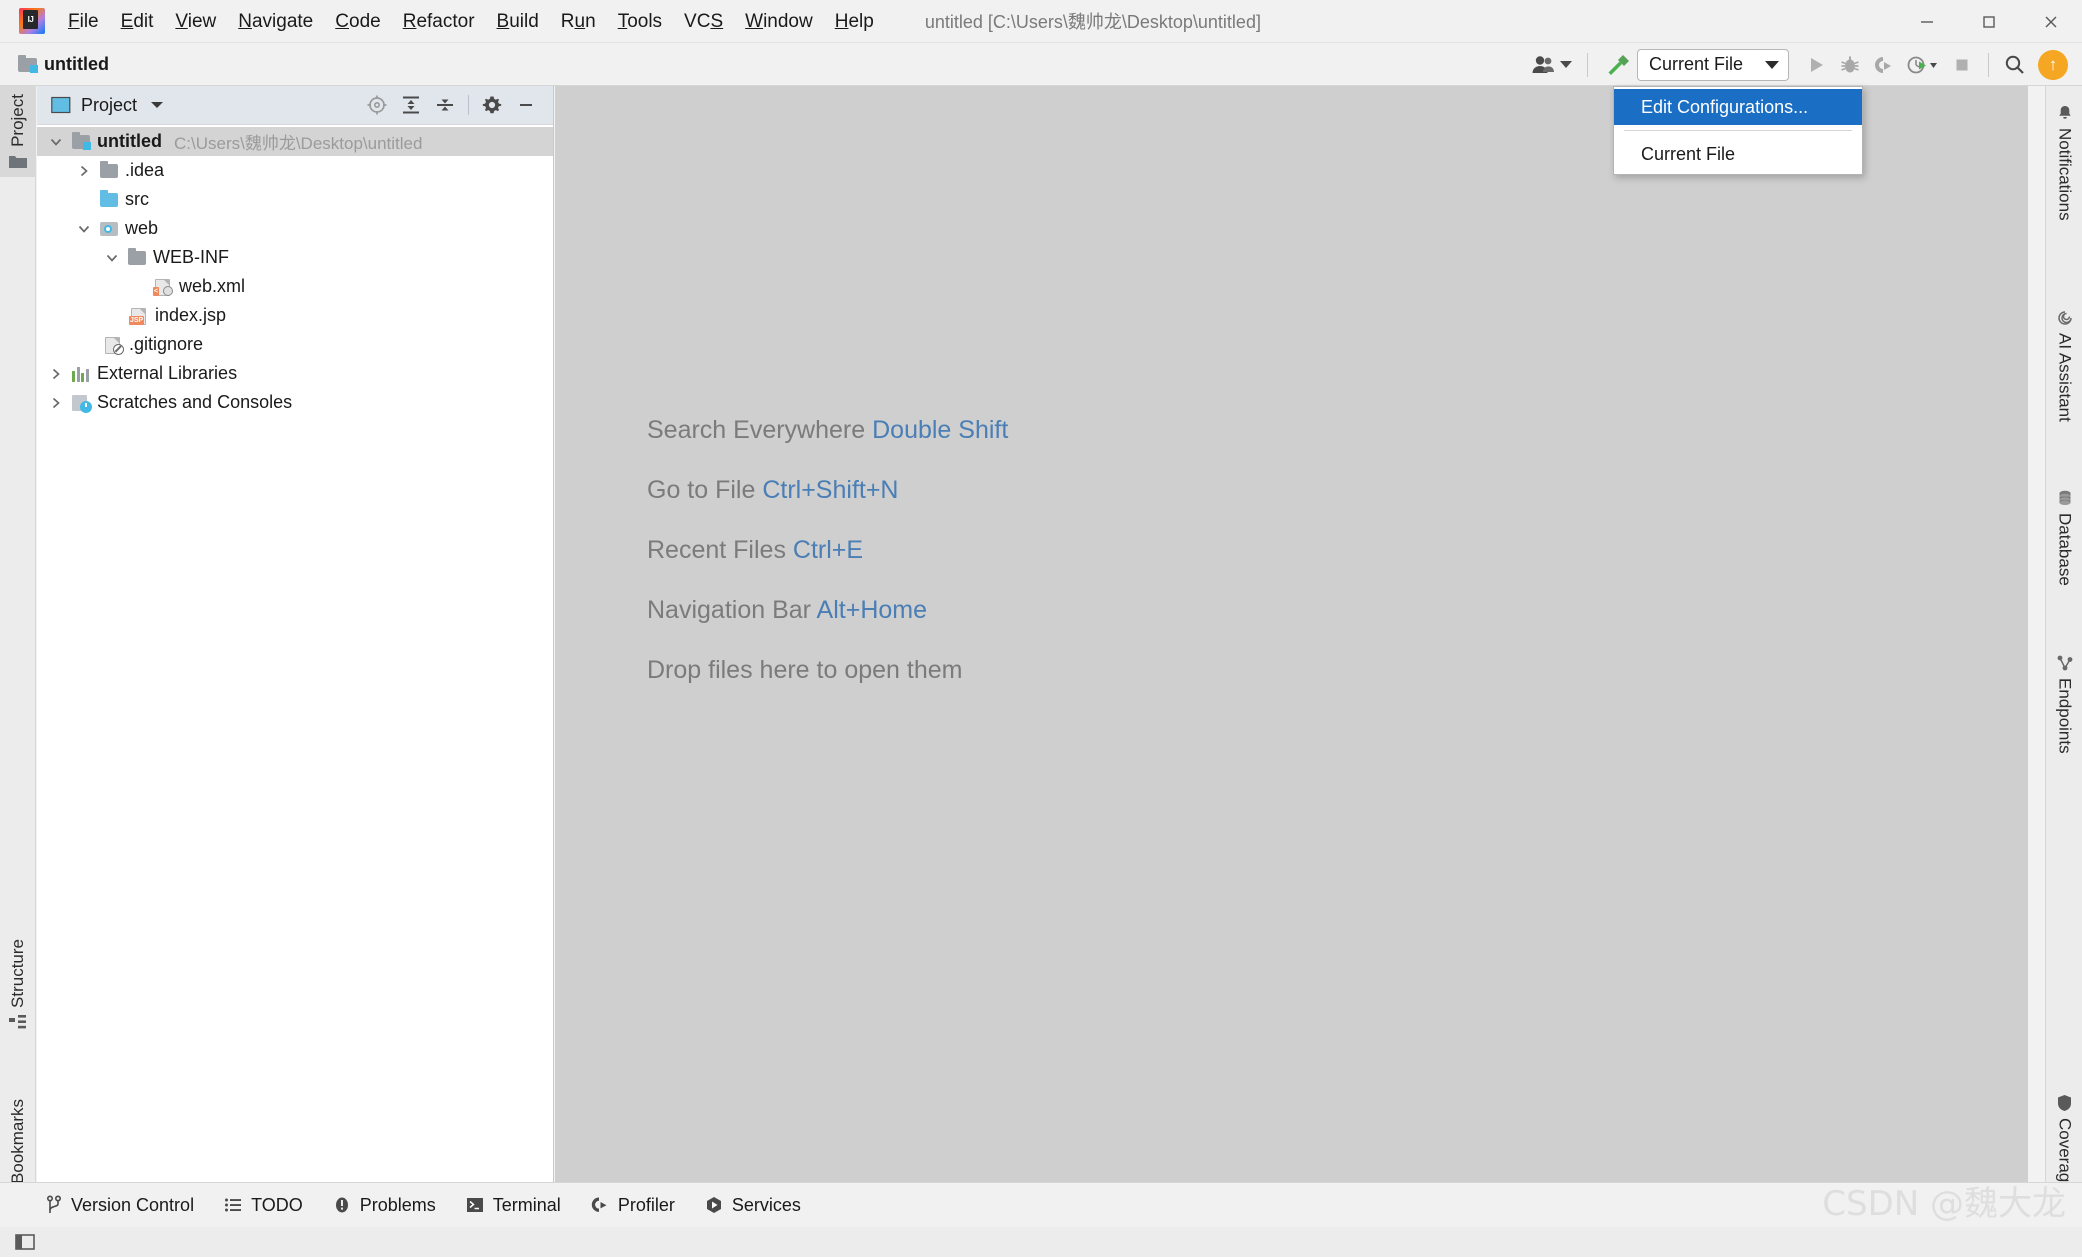  I want to click on endpoints-icon, so click(2065, 663).